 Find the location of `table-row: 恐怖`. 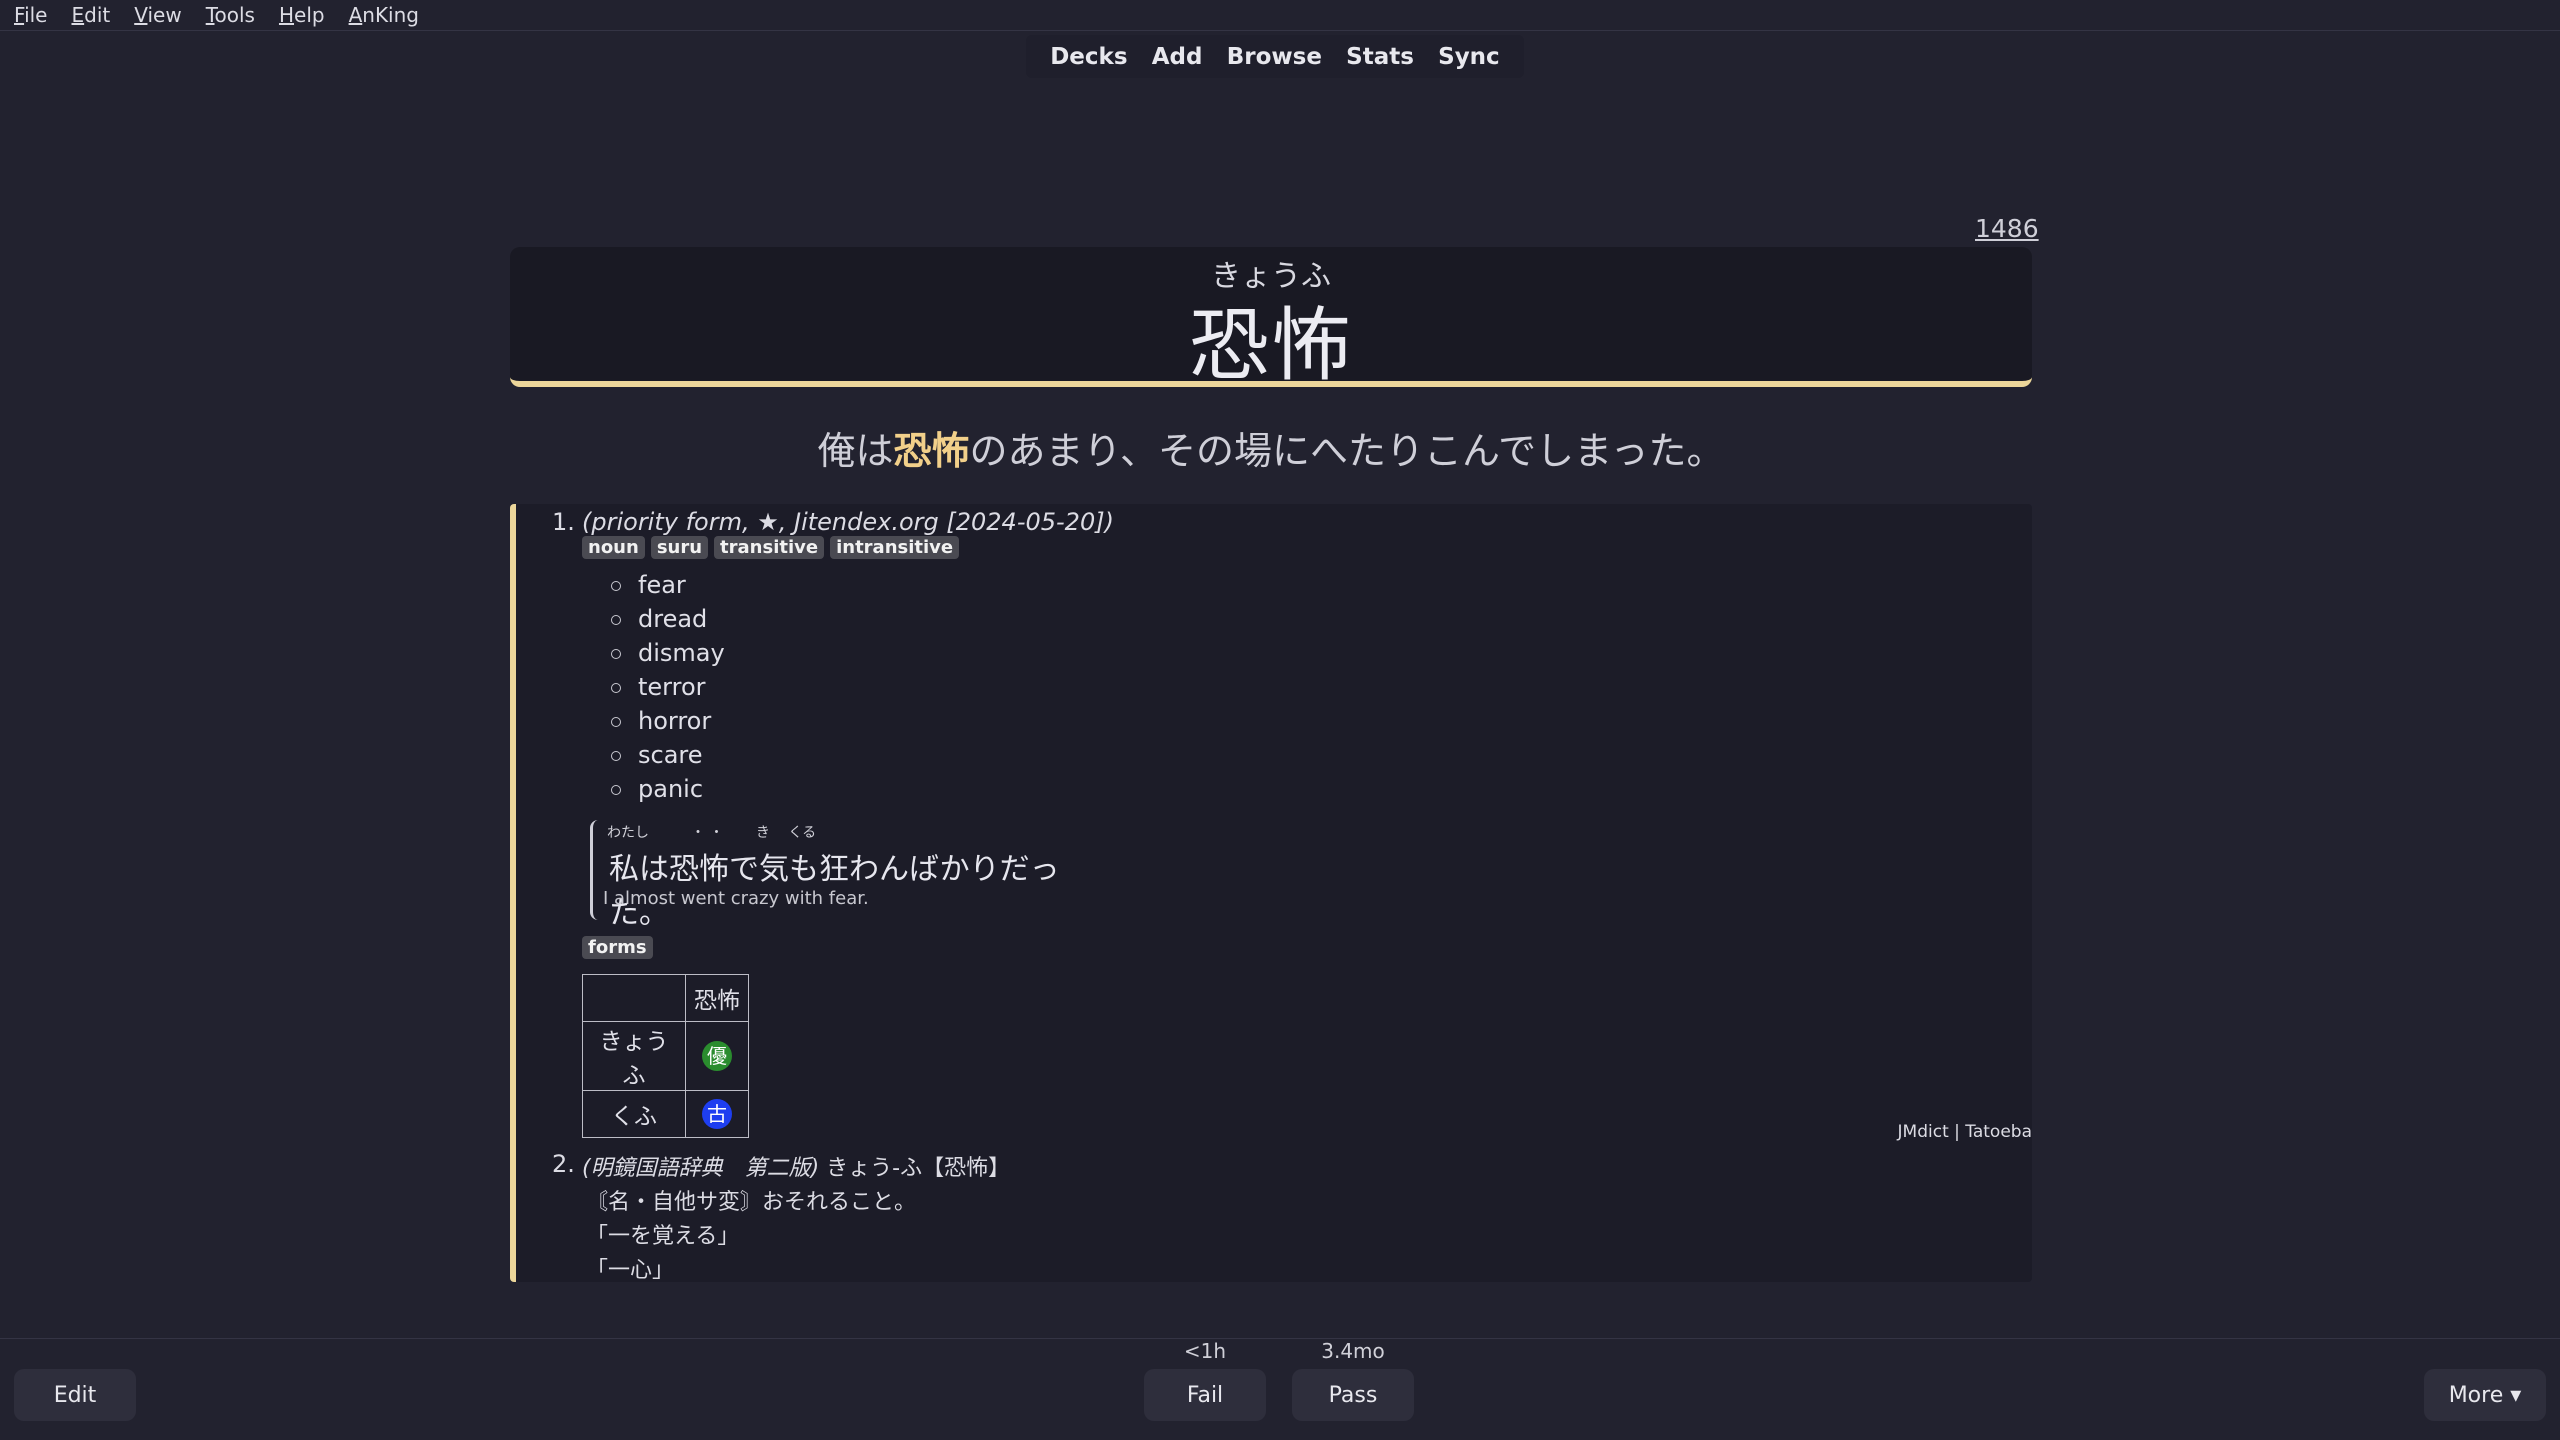

table-row: 恐怖 is located at coordinates (665, 998).